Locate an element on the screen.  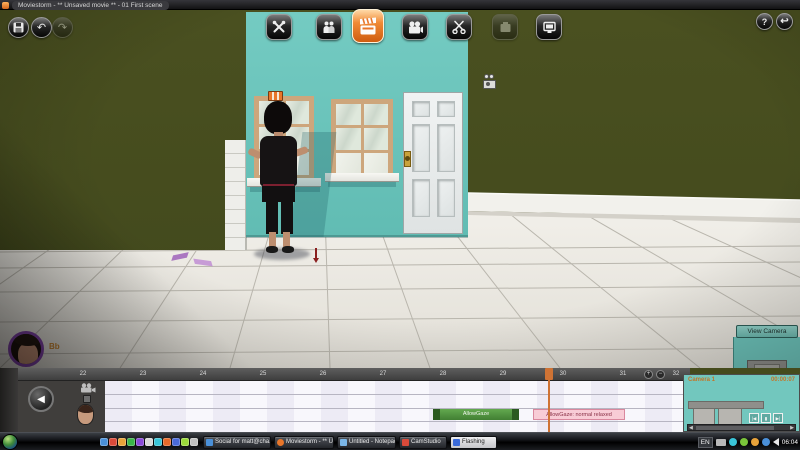
door is located at coordinates (433, 163).